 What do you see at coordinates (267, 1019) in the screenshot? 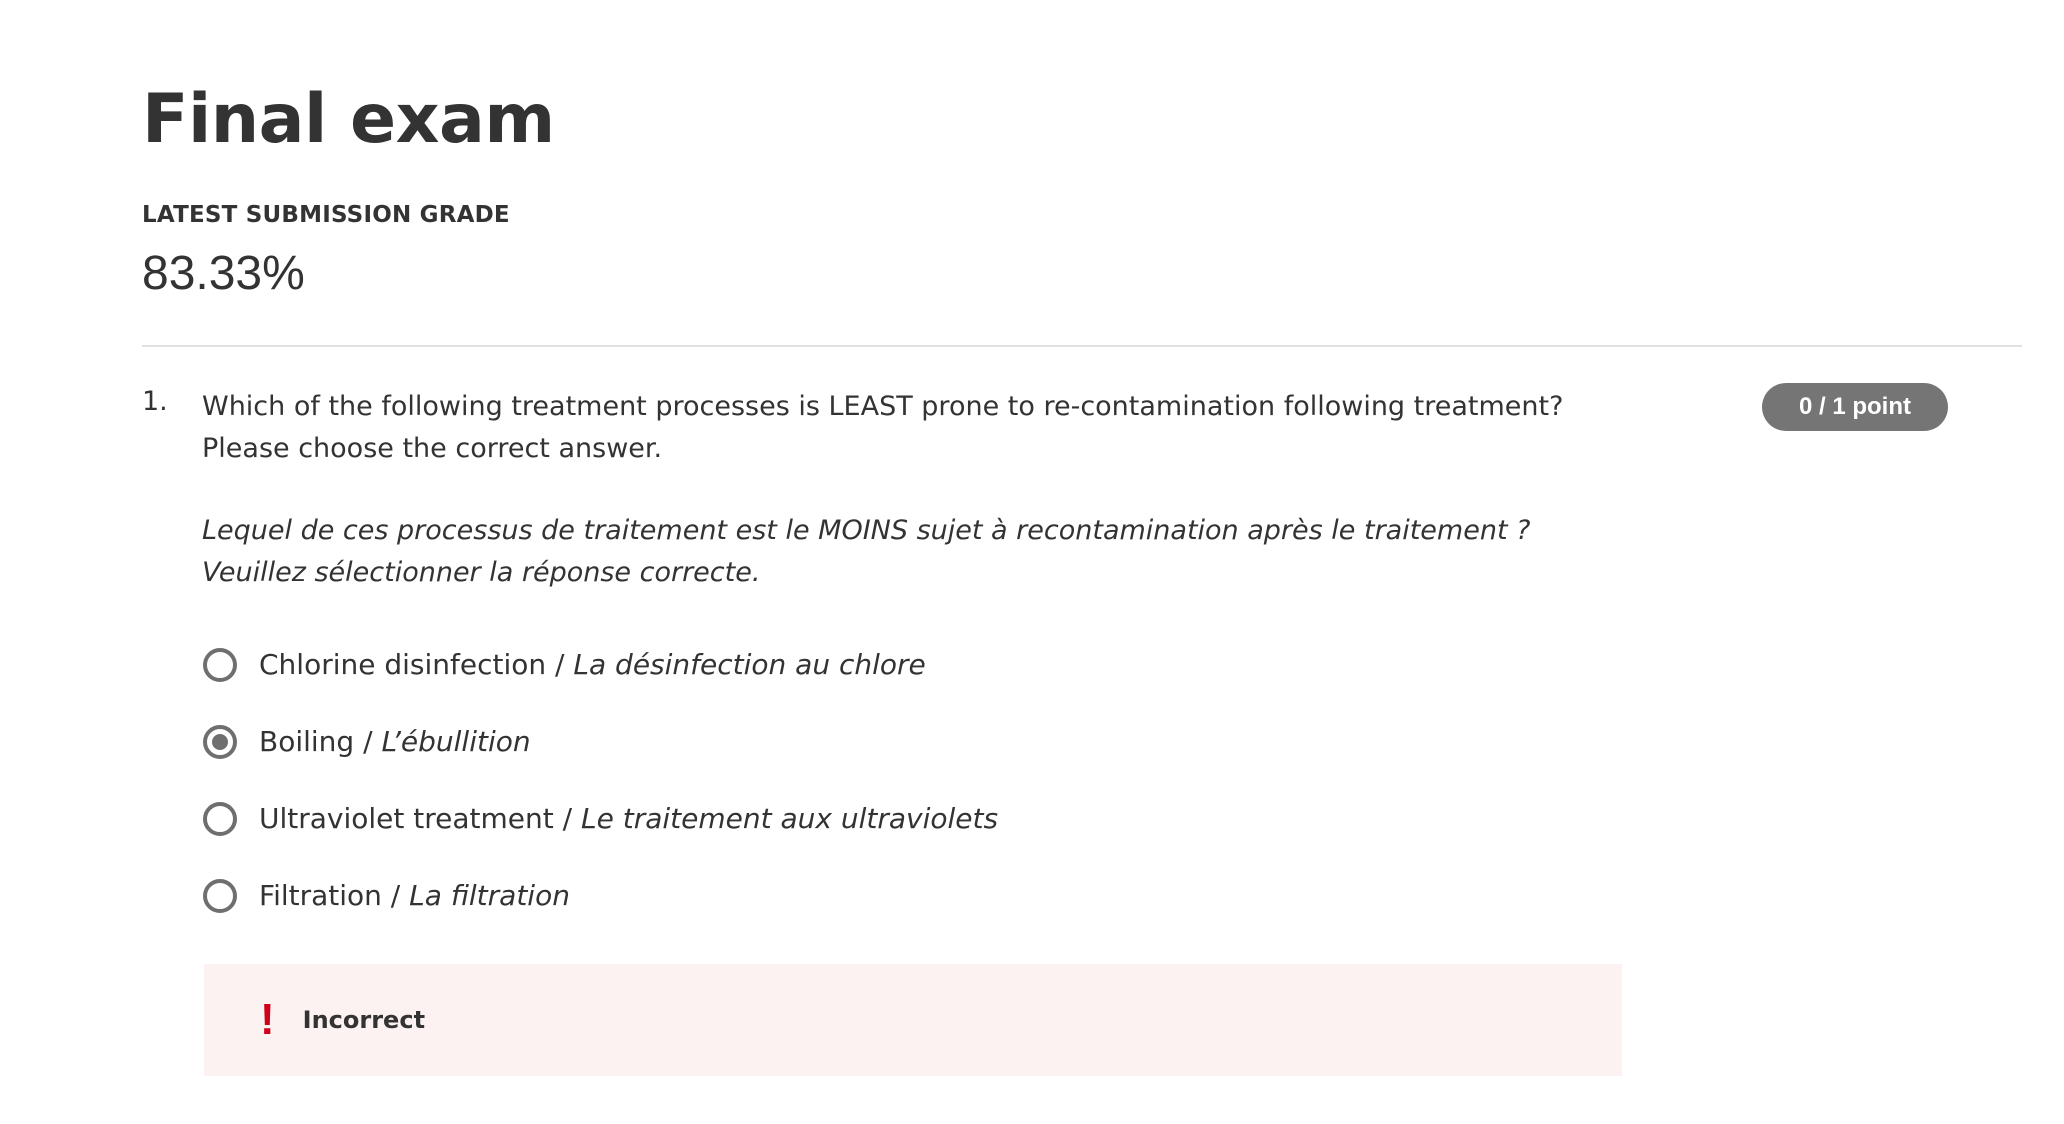
I see `exclamation-icon: !` at bounding box center [267, 1019].